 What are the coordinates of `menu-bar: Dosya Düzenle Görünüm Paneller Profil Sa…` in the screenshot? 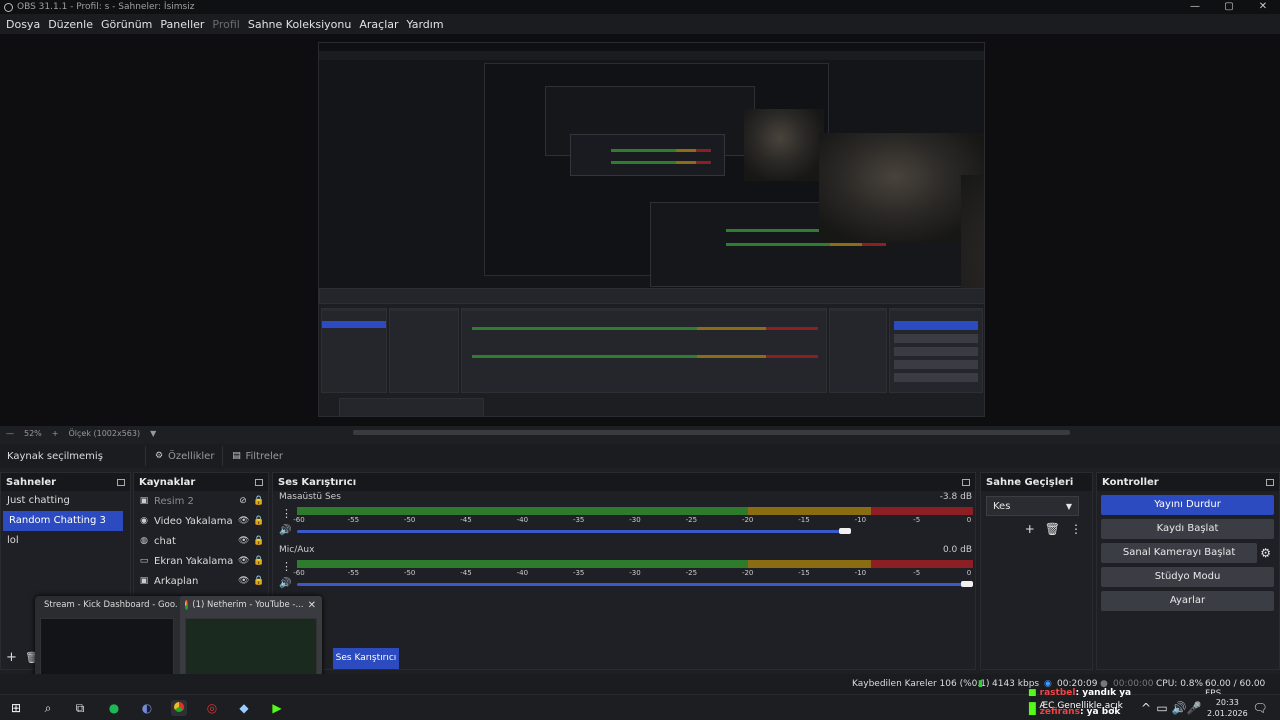 It's located at (640, 24).